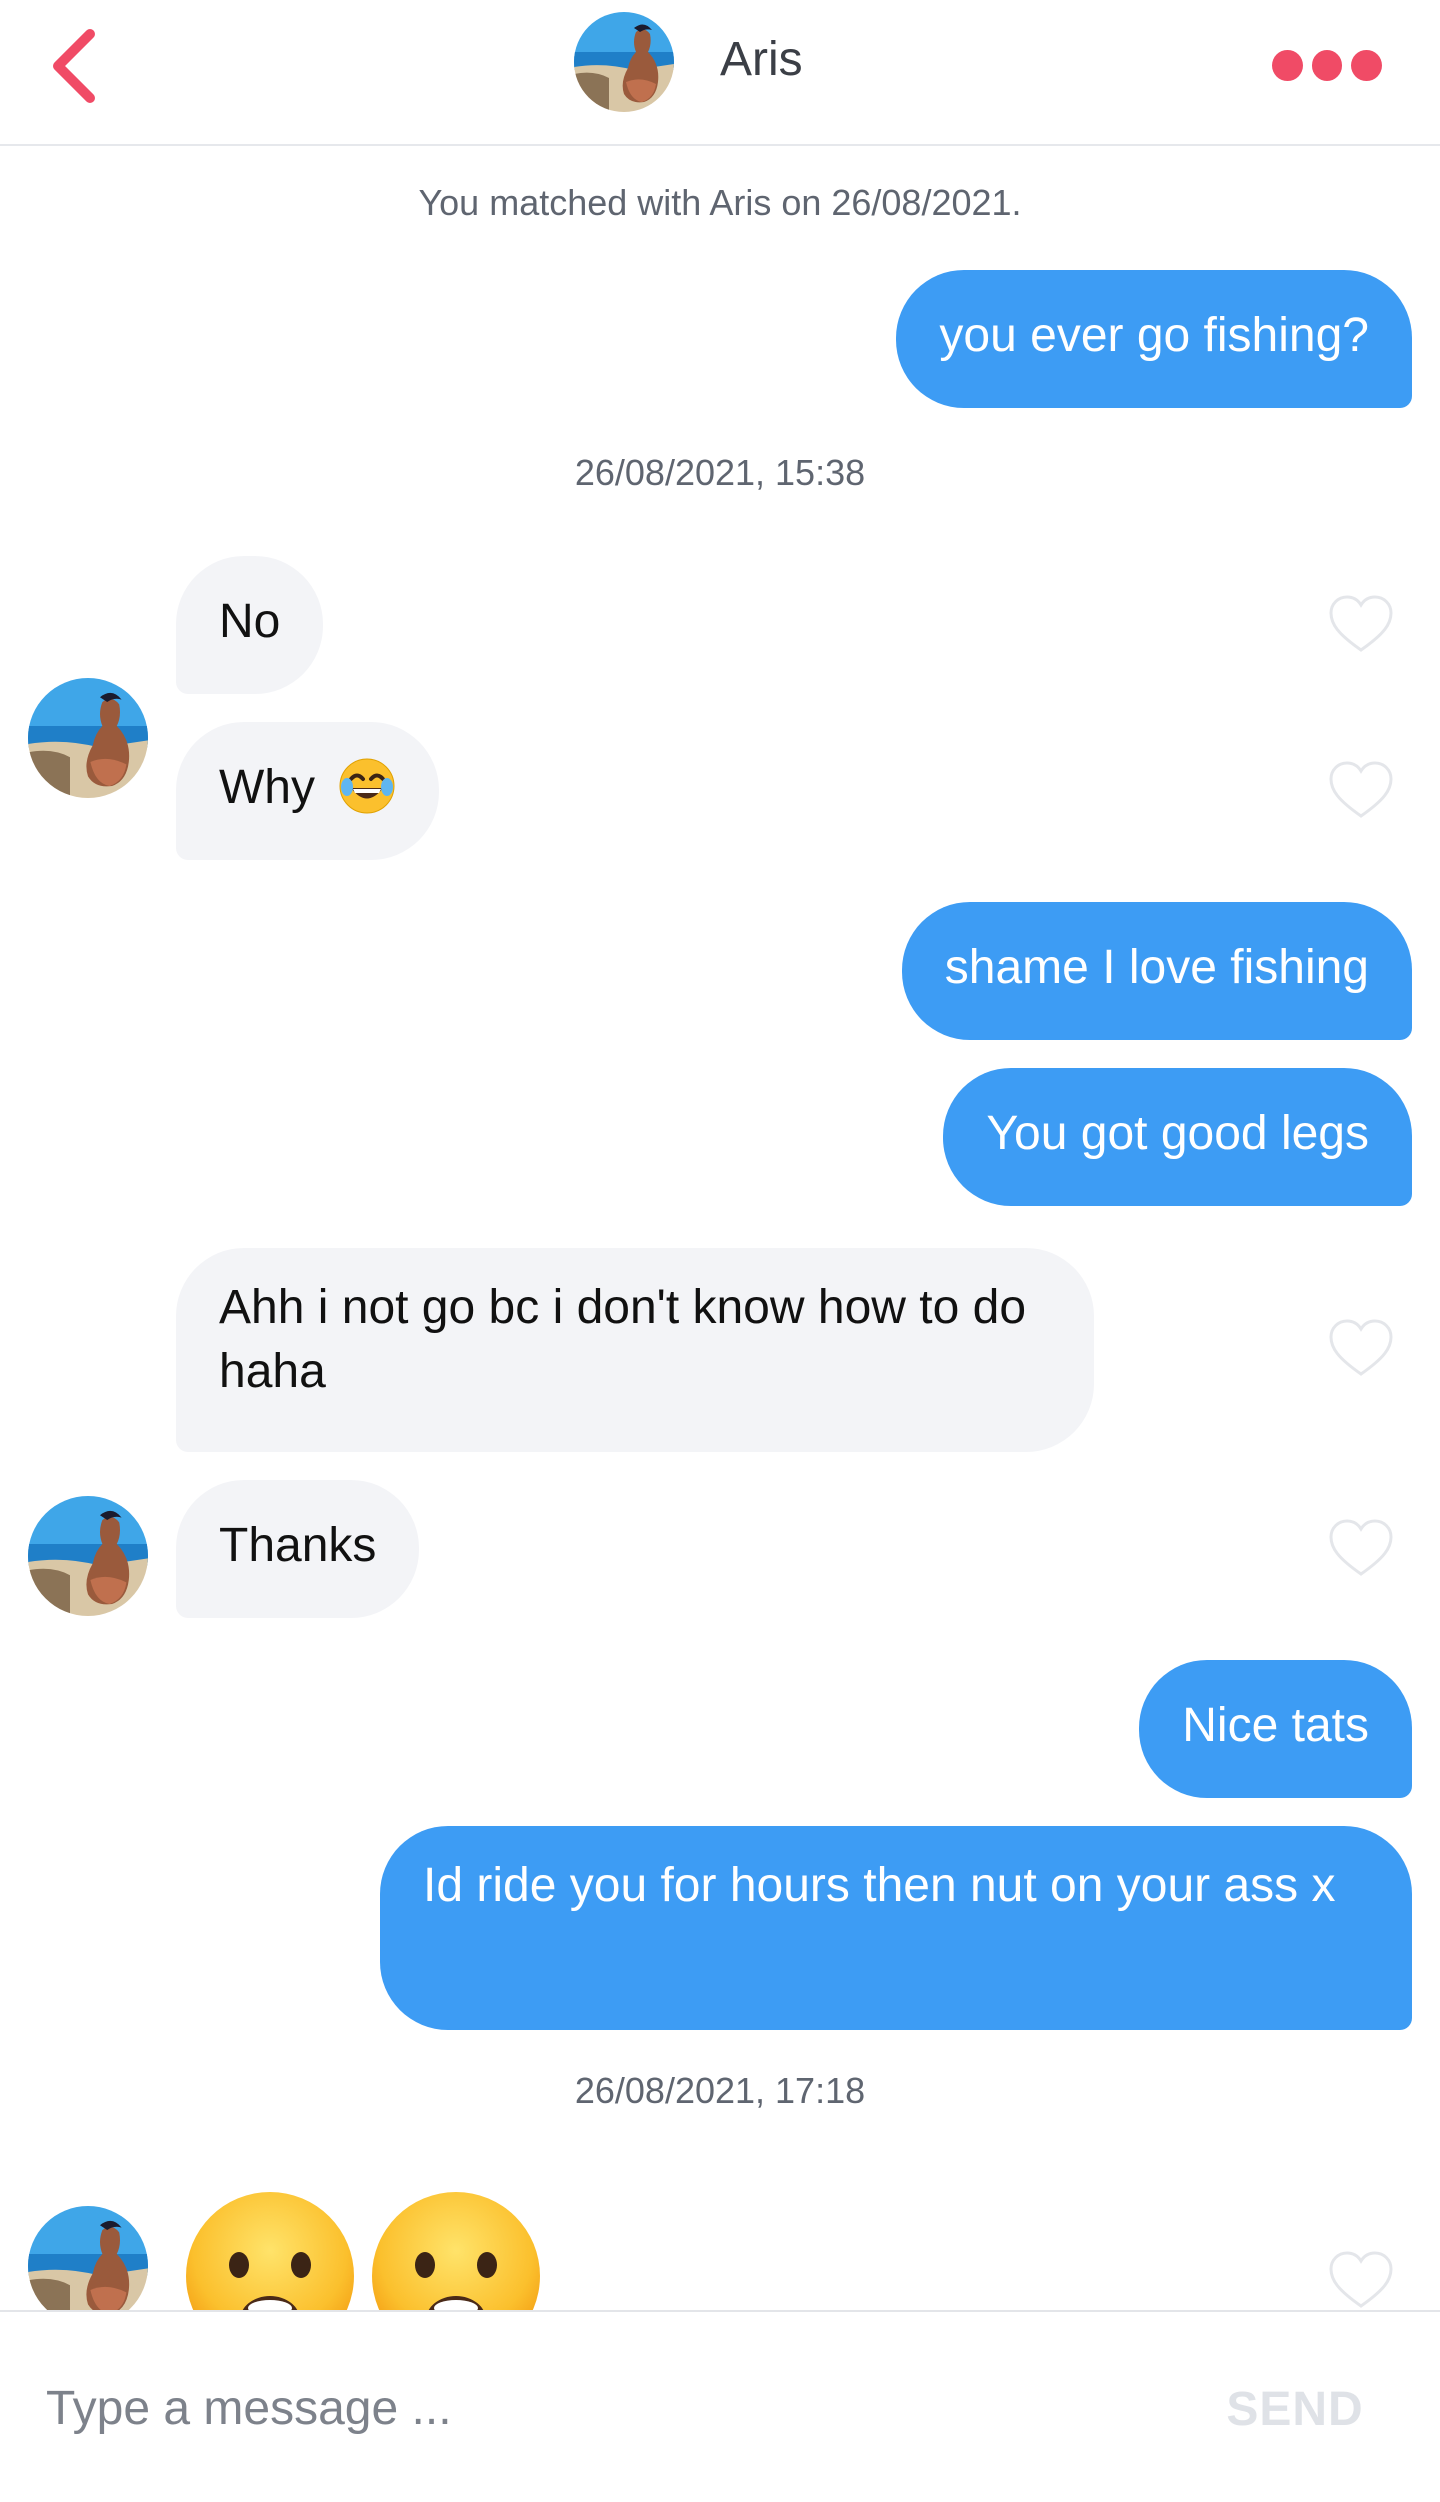 The image size is (1440, 2502). I want to click on chat-header: Aris, so click(720, 73).